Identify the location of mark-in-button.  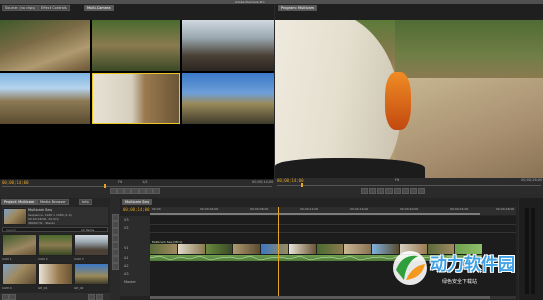
(113, 191).